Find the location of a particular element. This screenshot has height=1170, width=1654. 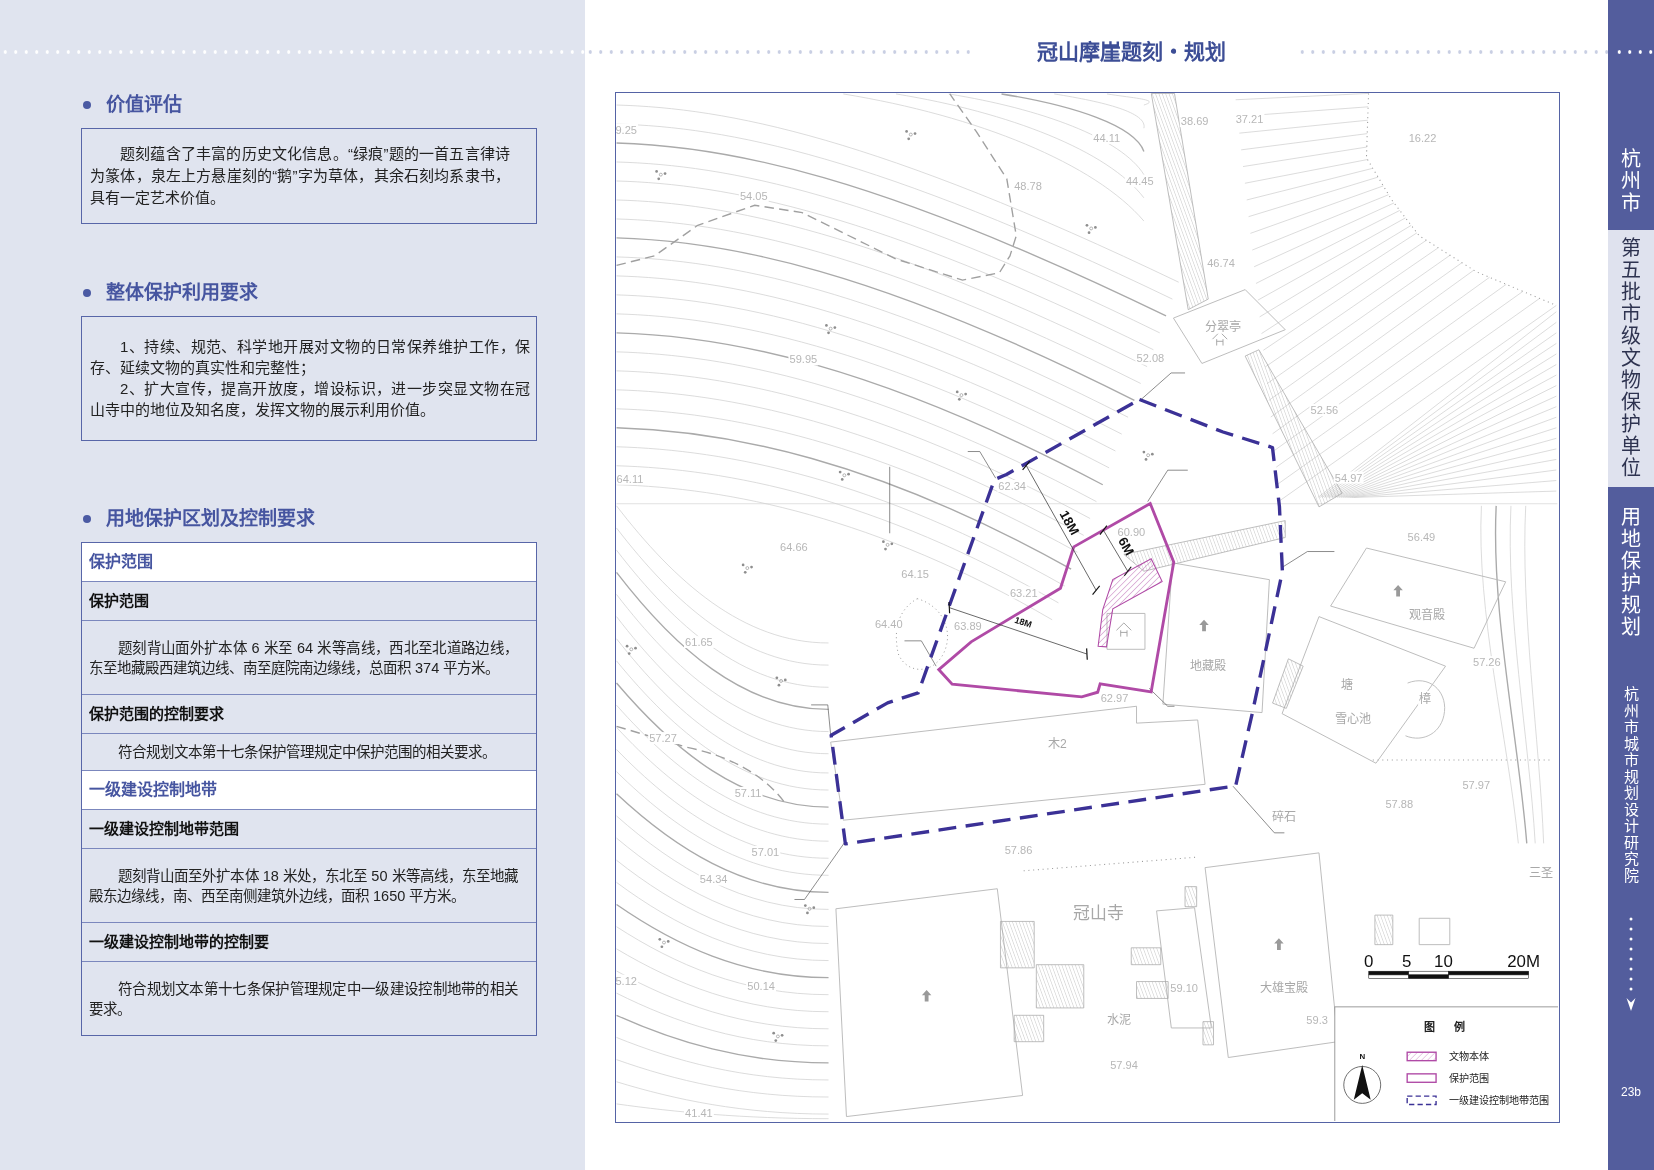

elevation-label: 63.21 is located at coordinates (1023, 592).